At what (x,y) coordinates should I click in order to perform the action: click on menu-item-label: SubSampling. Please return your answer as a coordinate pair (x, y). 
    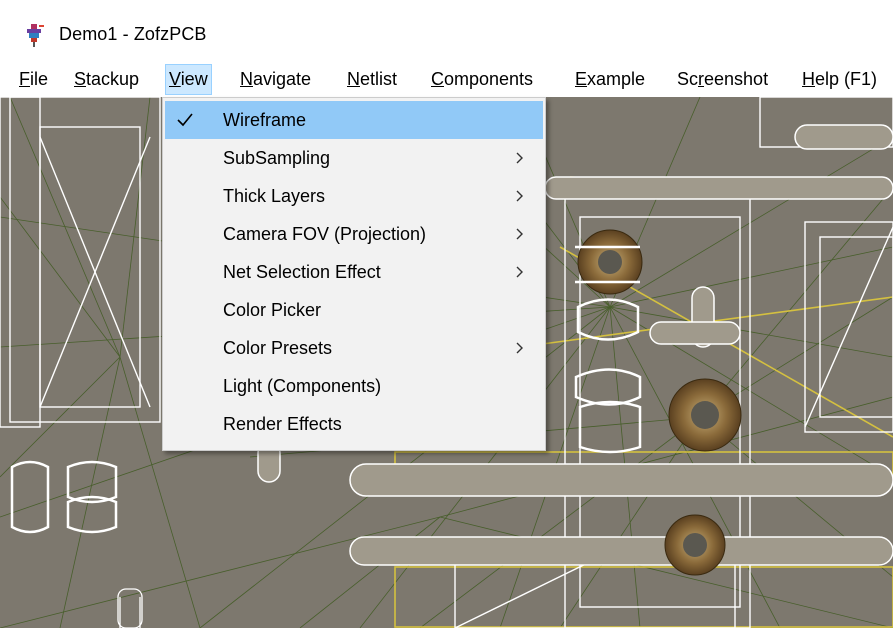
    Looking at the image, I should click on (277, 158).